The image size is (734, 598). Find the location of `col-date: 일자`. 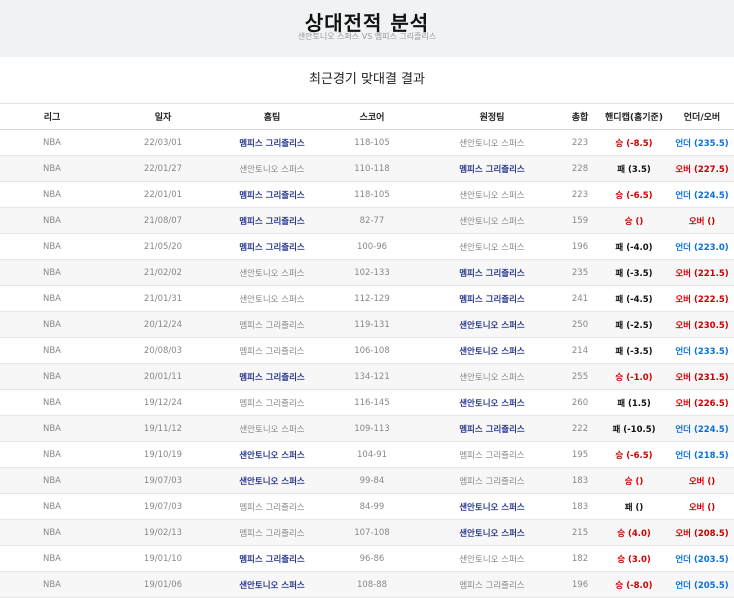

col-date: 일자 is located at coordinates (163, 117).